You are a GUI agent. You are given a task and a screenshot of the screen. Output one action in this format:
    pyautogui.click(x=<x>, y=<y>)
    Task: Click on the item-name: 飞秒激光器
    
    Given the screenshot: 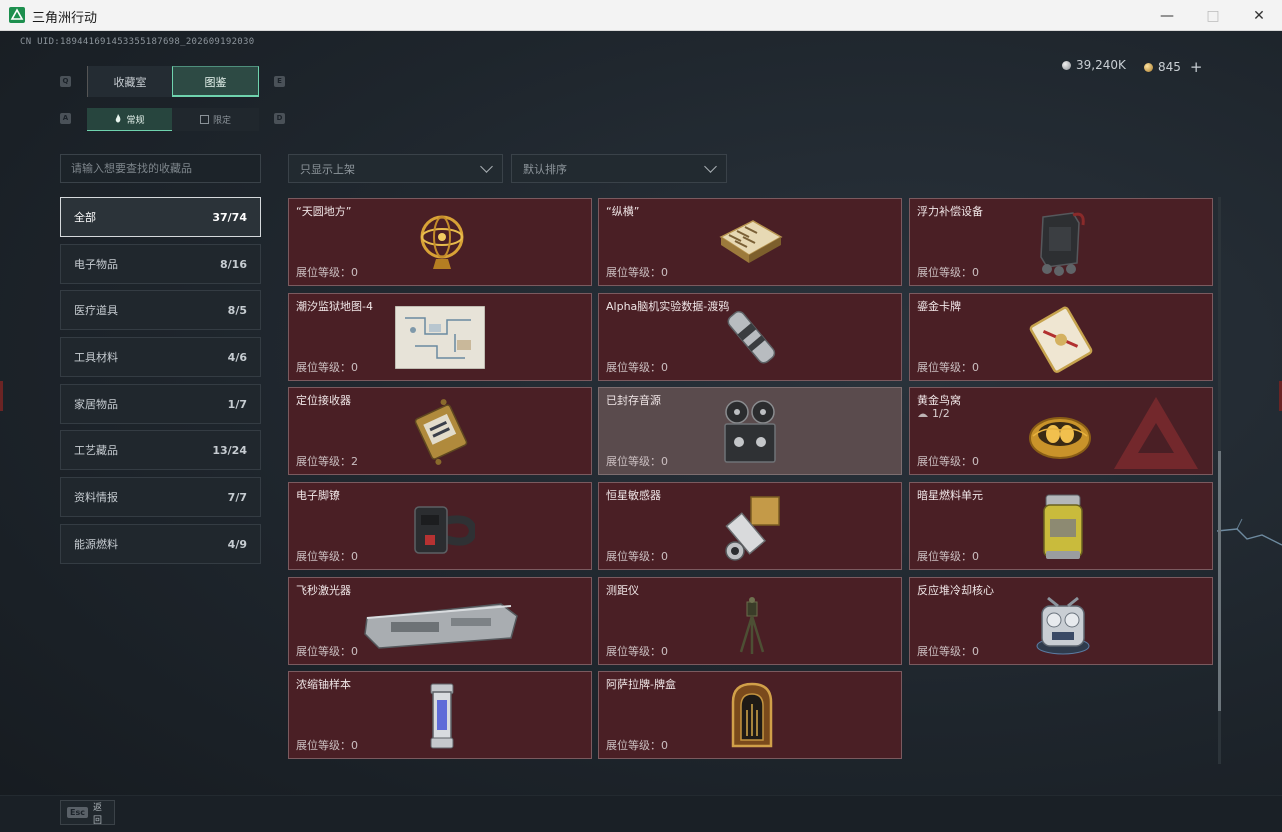 What is the action you would take?
    pyautogui.click(x=323, y=590)
    